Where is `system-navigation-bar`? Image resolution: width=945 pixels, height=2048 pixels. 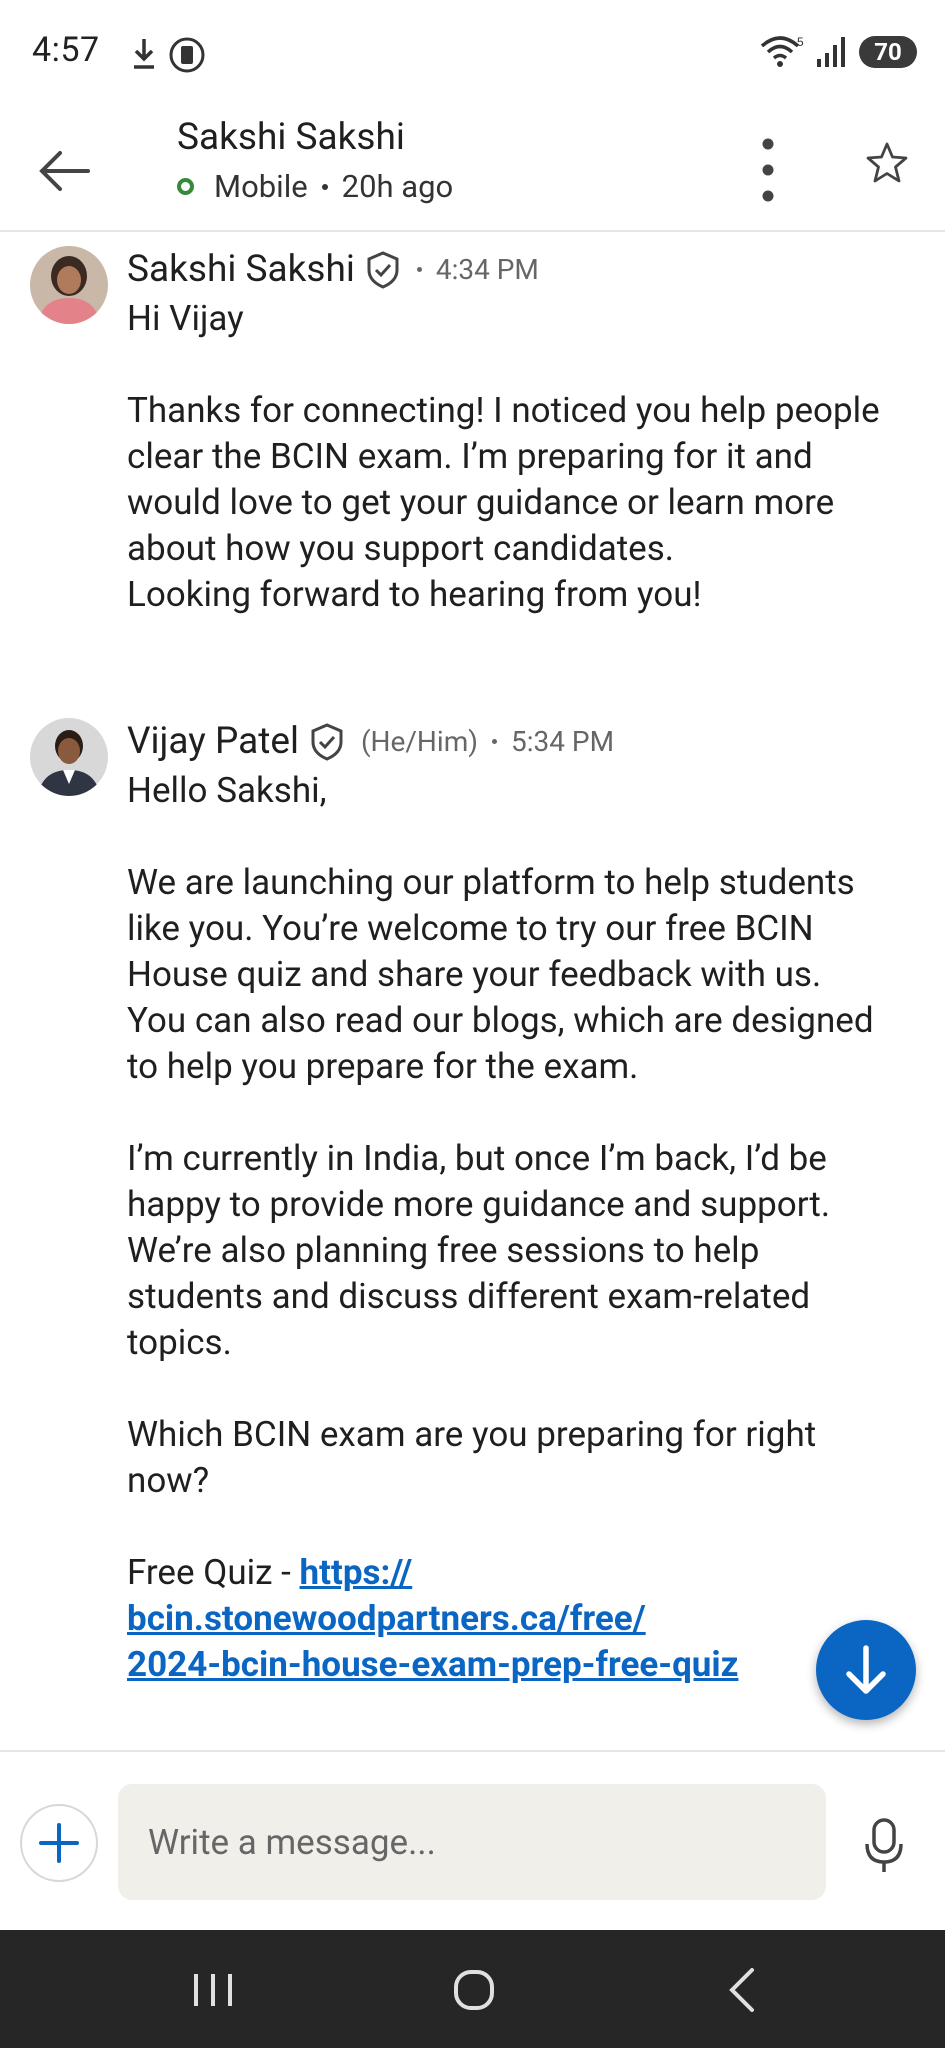
system-navigation-bar is located at coordinates (472, 1989).